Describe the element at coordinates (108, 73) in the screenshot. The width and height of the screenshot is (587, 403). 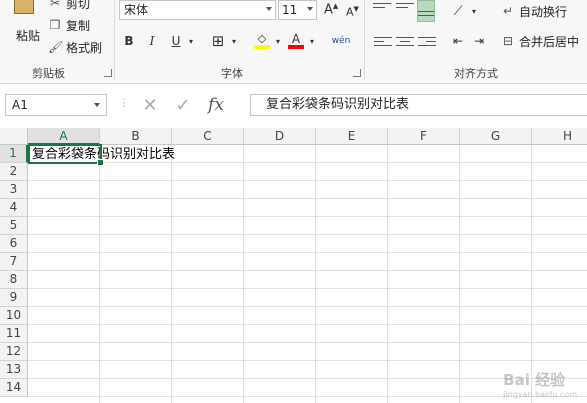
I see `clipboard-launcher-icon` at that location.